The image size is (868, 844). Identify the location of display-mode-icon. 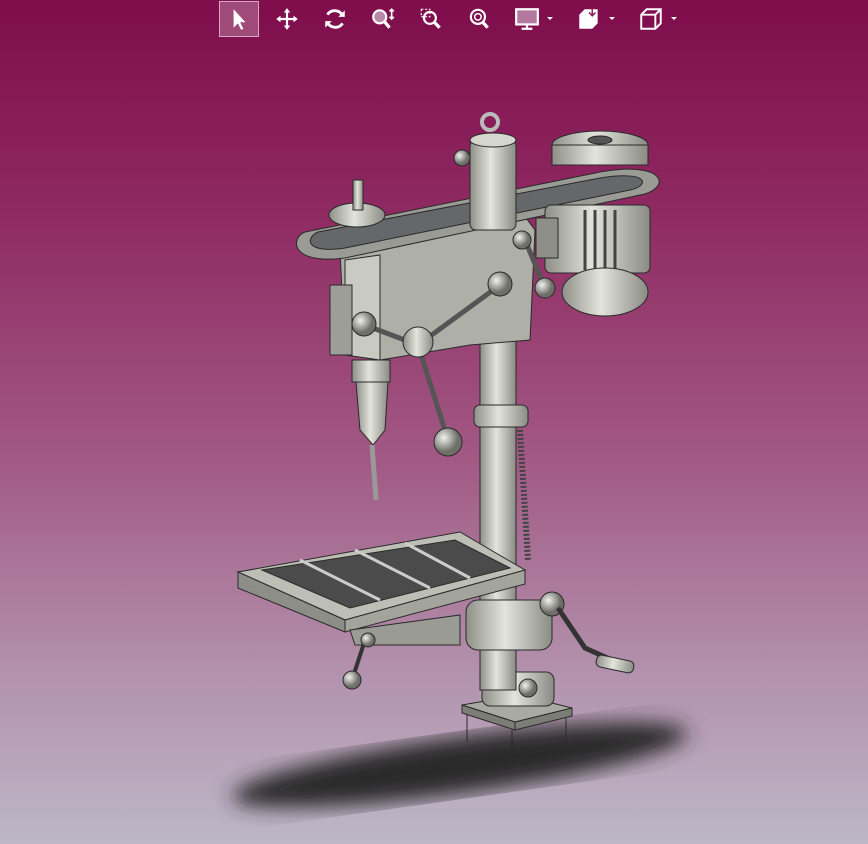
(527, 18).